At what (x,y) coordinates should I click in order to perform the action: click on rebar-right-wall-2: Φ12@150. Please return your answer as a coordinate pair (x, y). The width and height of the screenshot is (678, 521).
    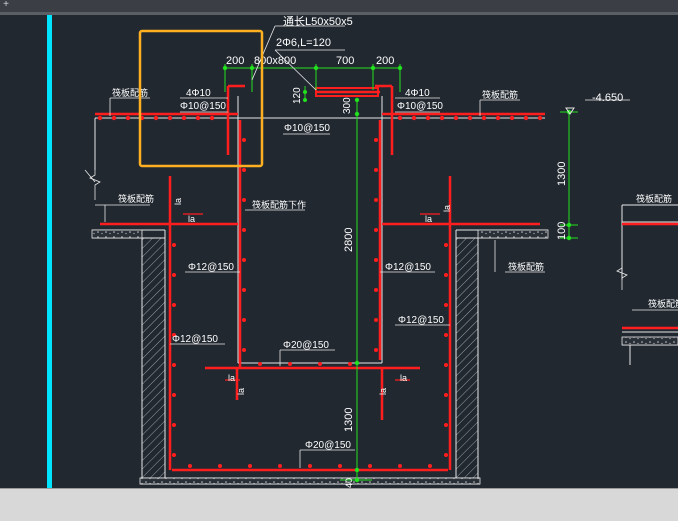
    Looking at the image, I should click on (421, 320).